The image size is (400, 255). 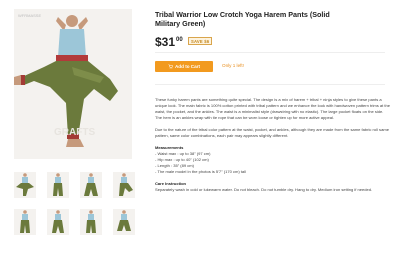 I want to click on cart-icon, so click(x=170, y=66).